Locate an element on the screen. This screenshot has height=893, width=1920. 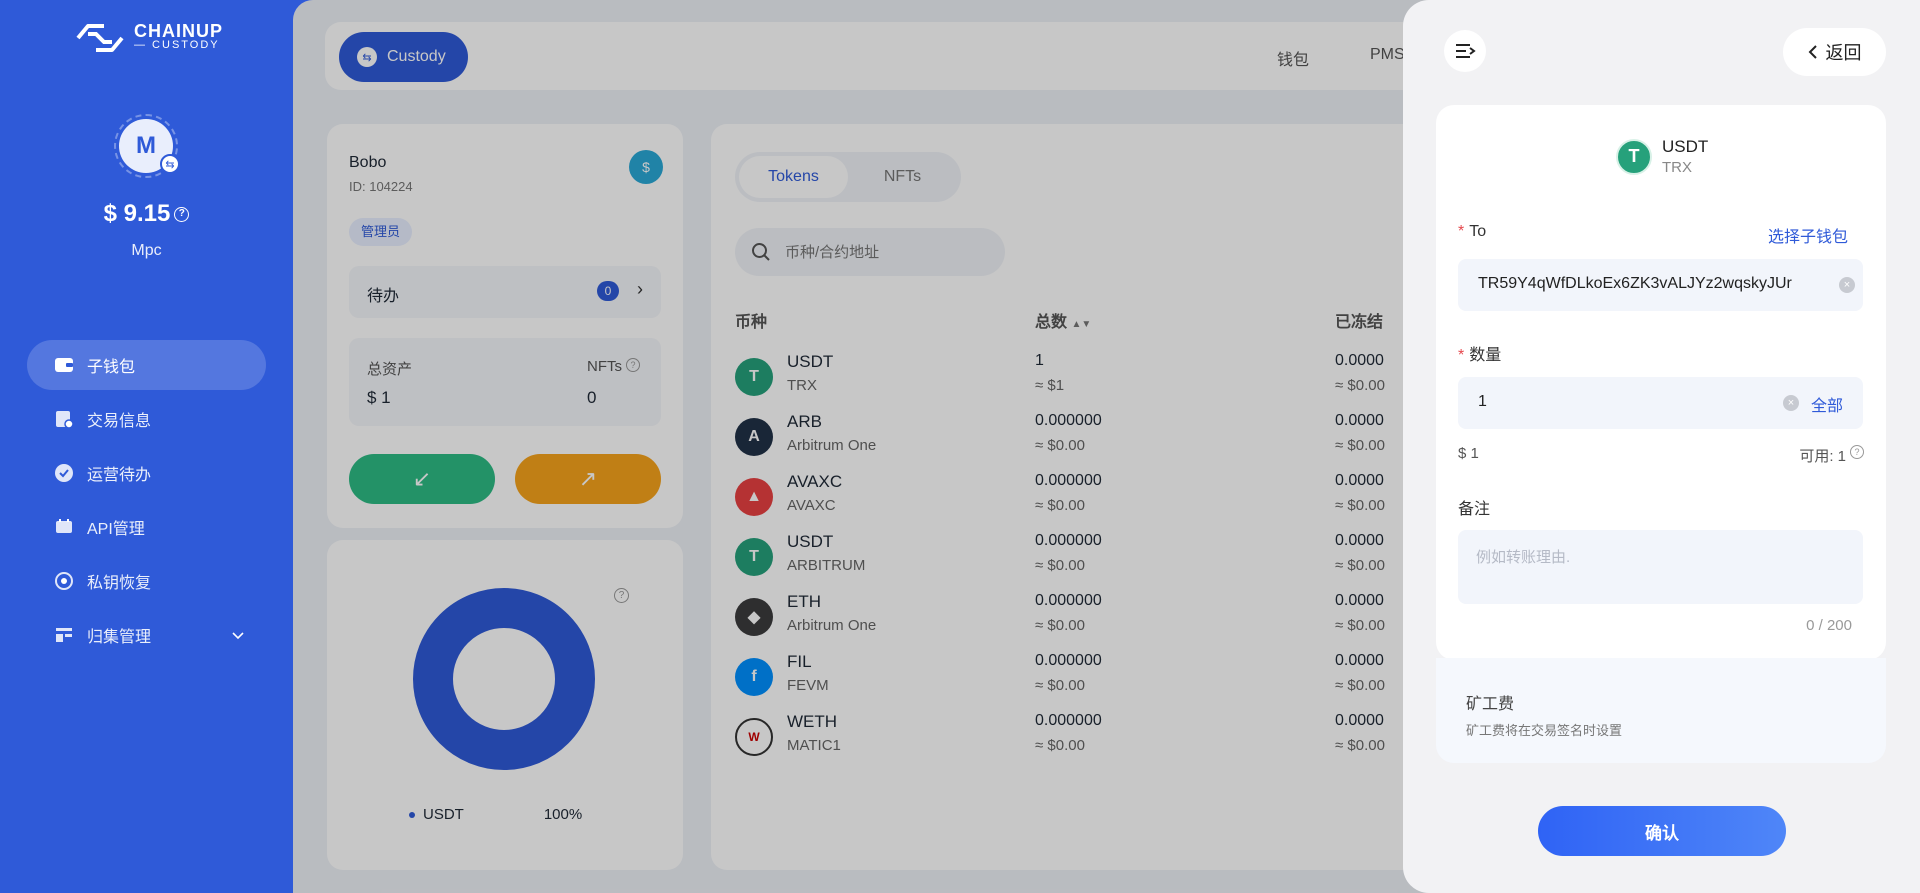
sidebar-item-label: 运营待办 is located at coordinates (119, 475).